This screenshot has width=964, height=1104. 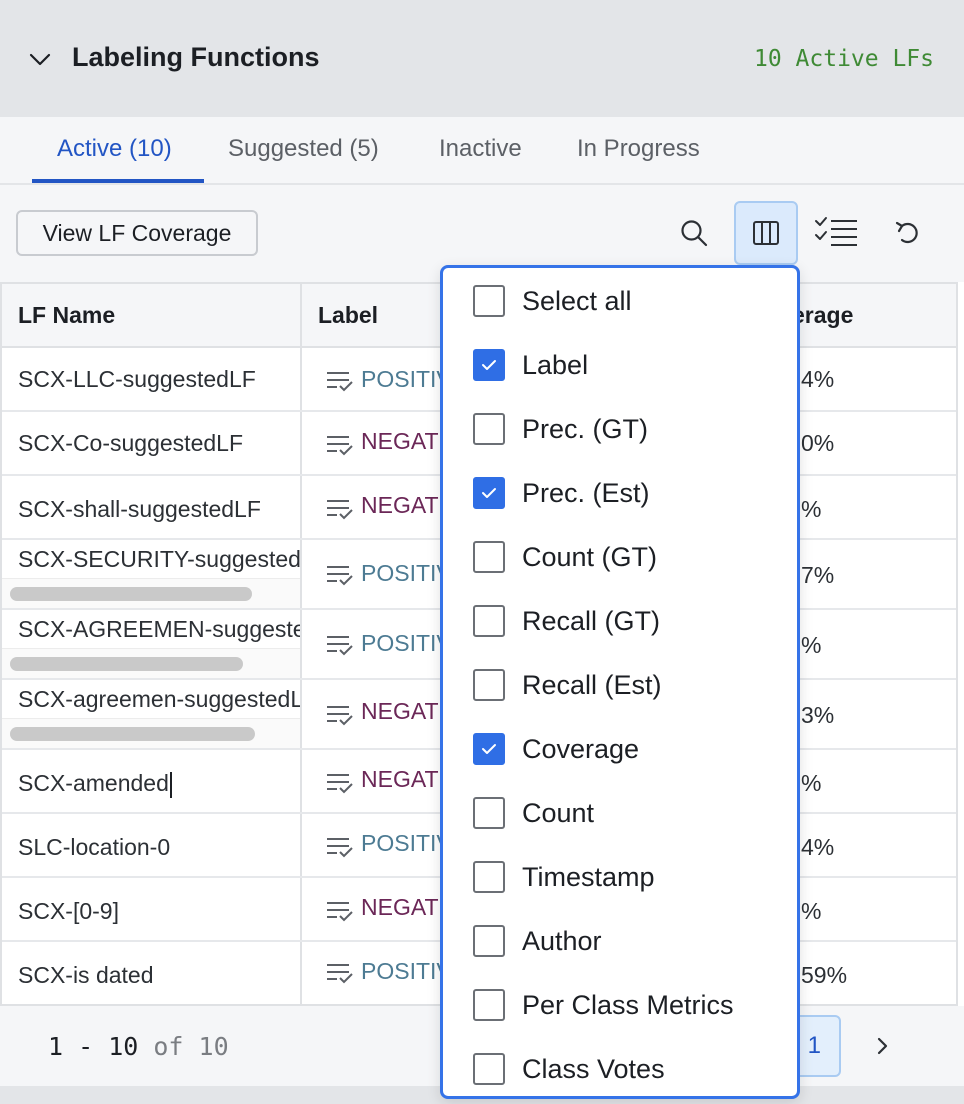 I want to click on lf-name-cell: SCX-amended, so click(x=159, y=784).